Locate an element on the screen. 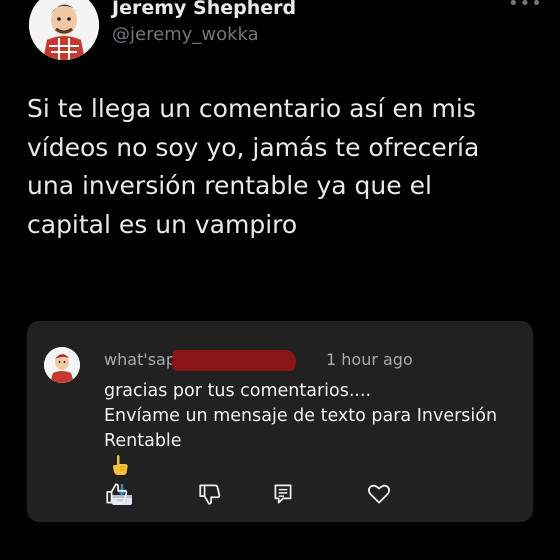  tweet-text-line: capital es un vampiro is located at coordinates (162, 224).